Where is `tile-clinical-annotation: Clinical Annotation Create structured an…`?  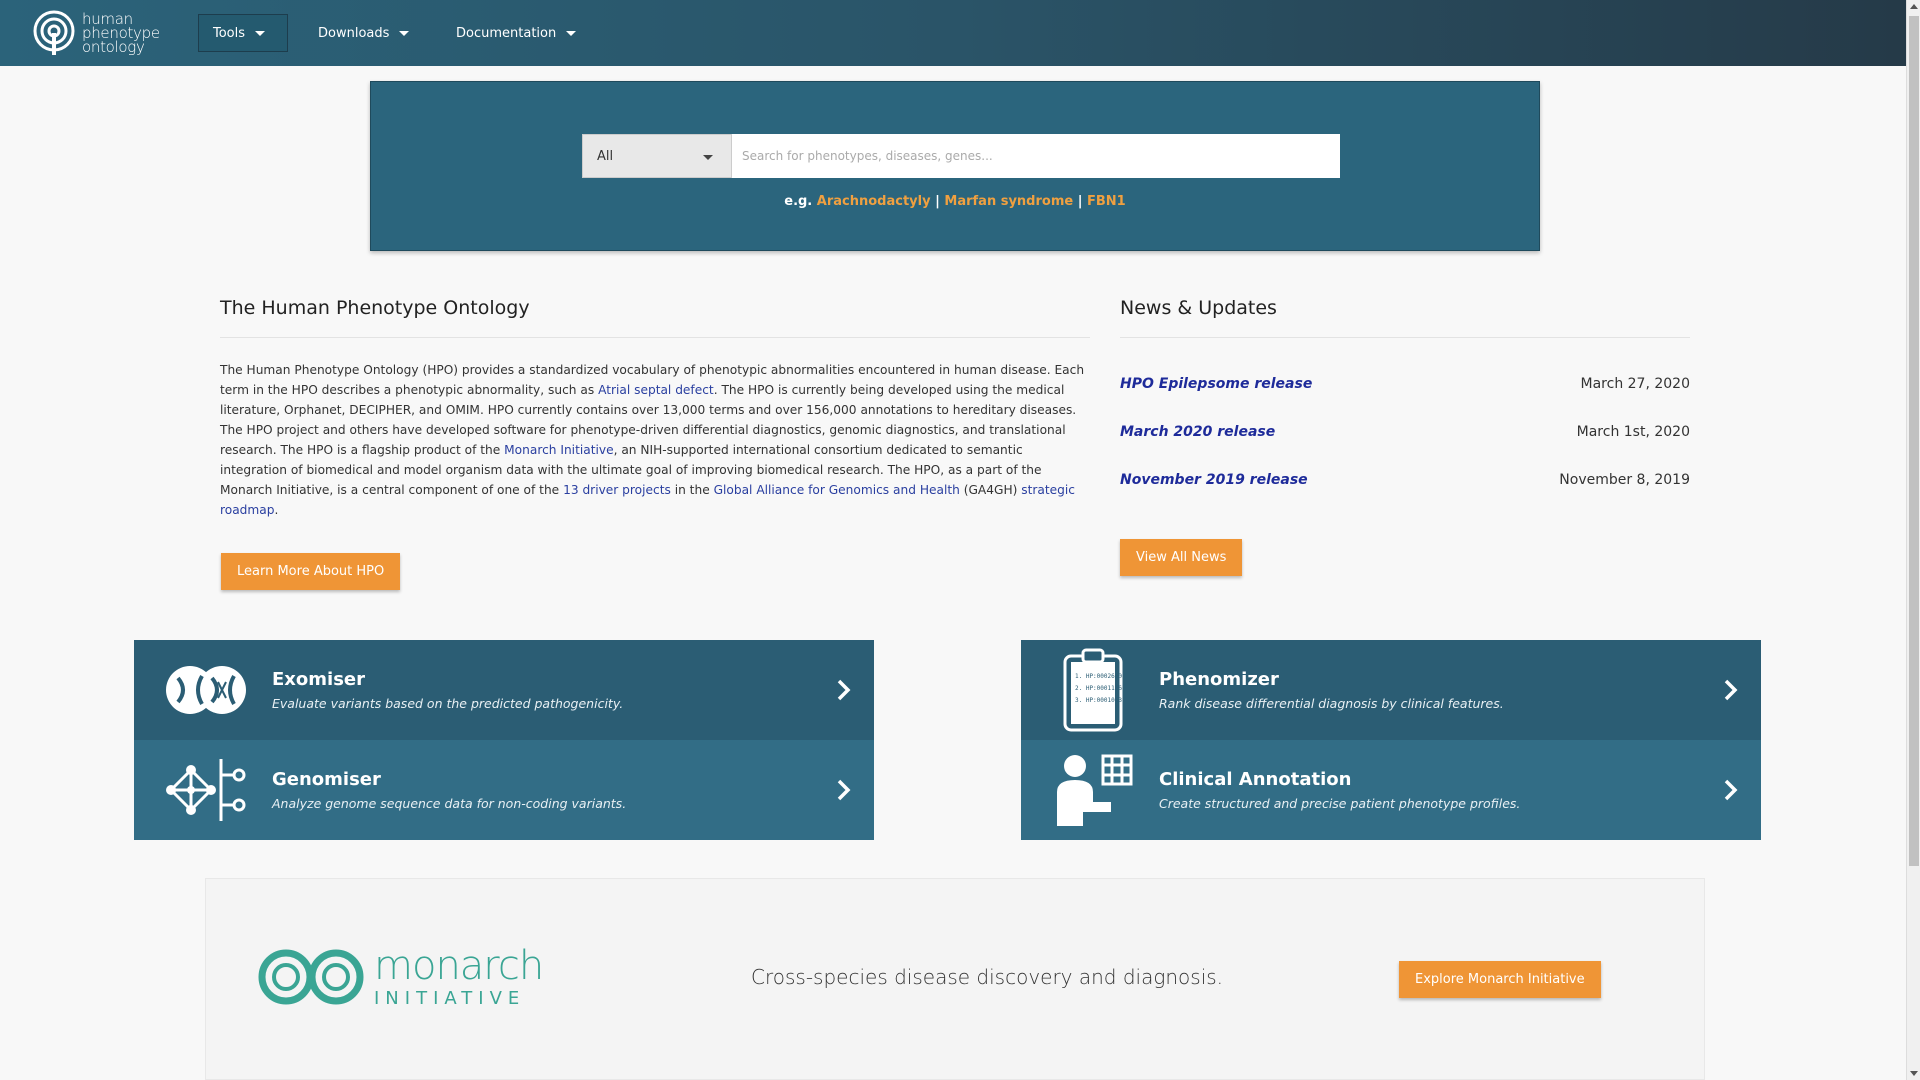 tile-clinical-annotation: Clinical Annotation Create structured an… is located at coordinates (1391, 790).